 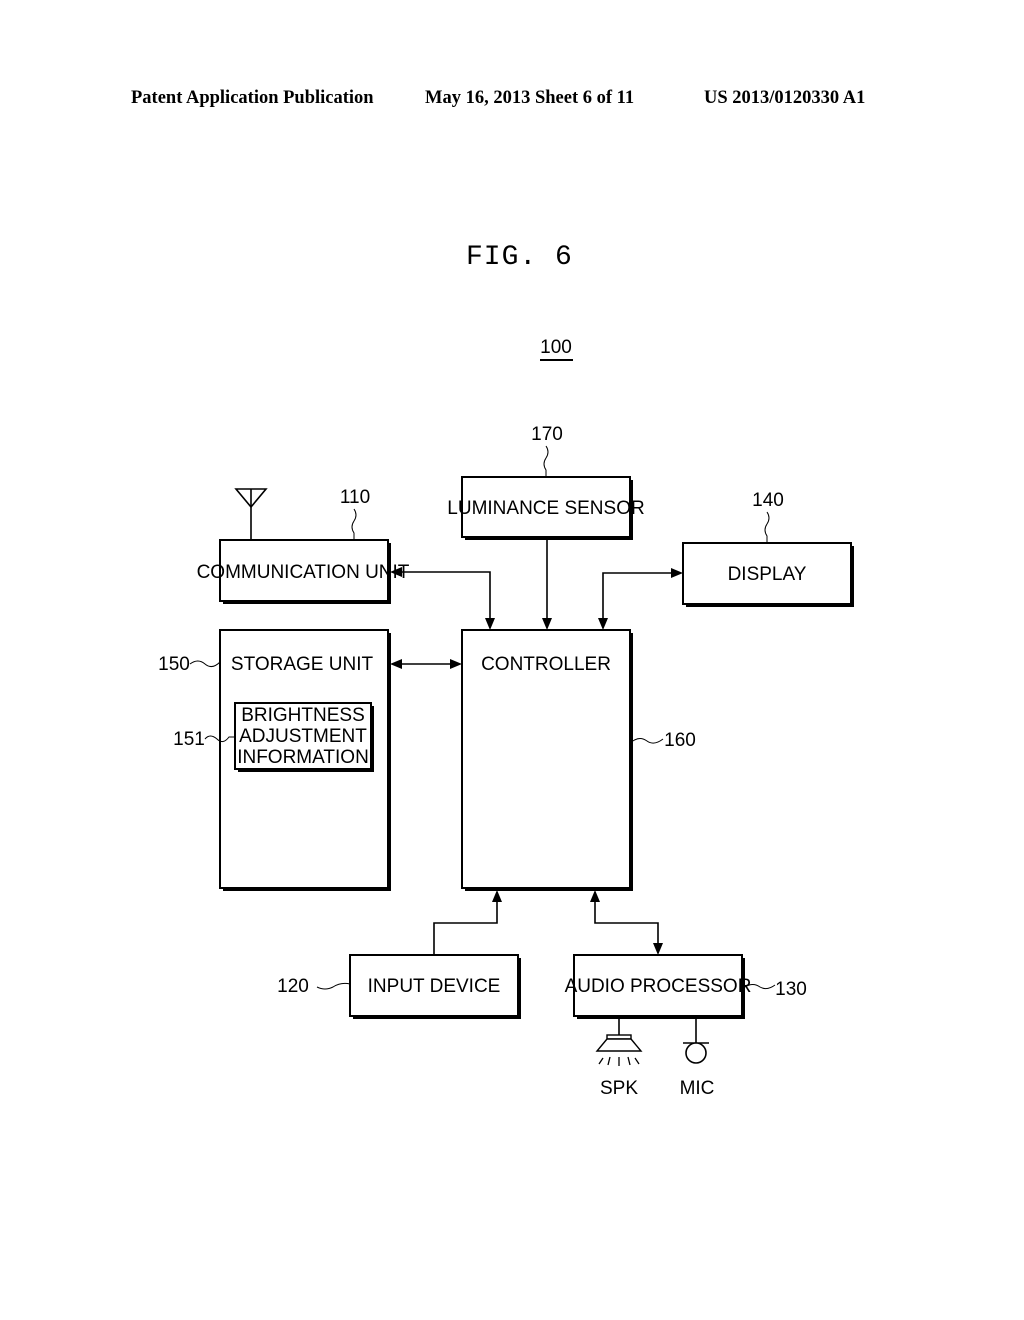 I want to click on connection-audio-controller, so click(x=626, y=922).